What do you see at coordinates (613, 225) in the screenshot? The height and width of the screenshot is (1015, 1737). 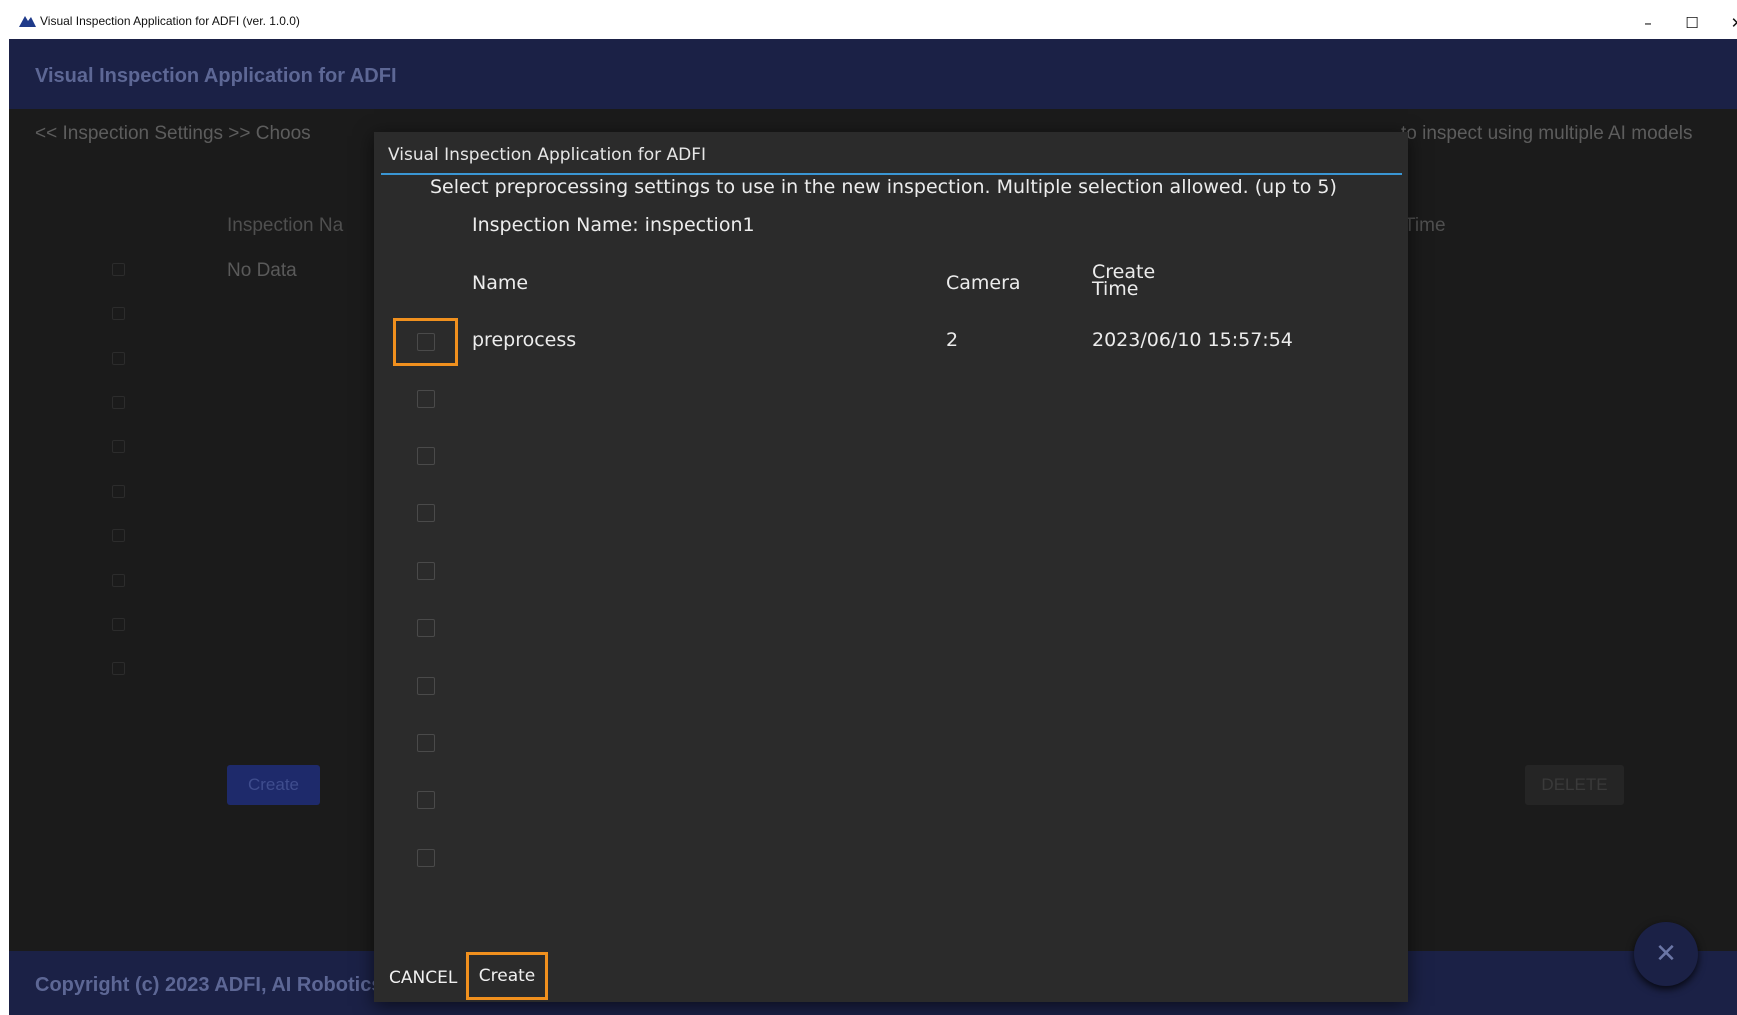 I see `inspection-name-label: Inspection Name: inspection1` at bounding box center [613, 225].